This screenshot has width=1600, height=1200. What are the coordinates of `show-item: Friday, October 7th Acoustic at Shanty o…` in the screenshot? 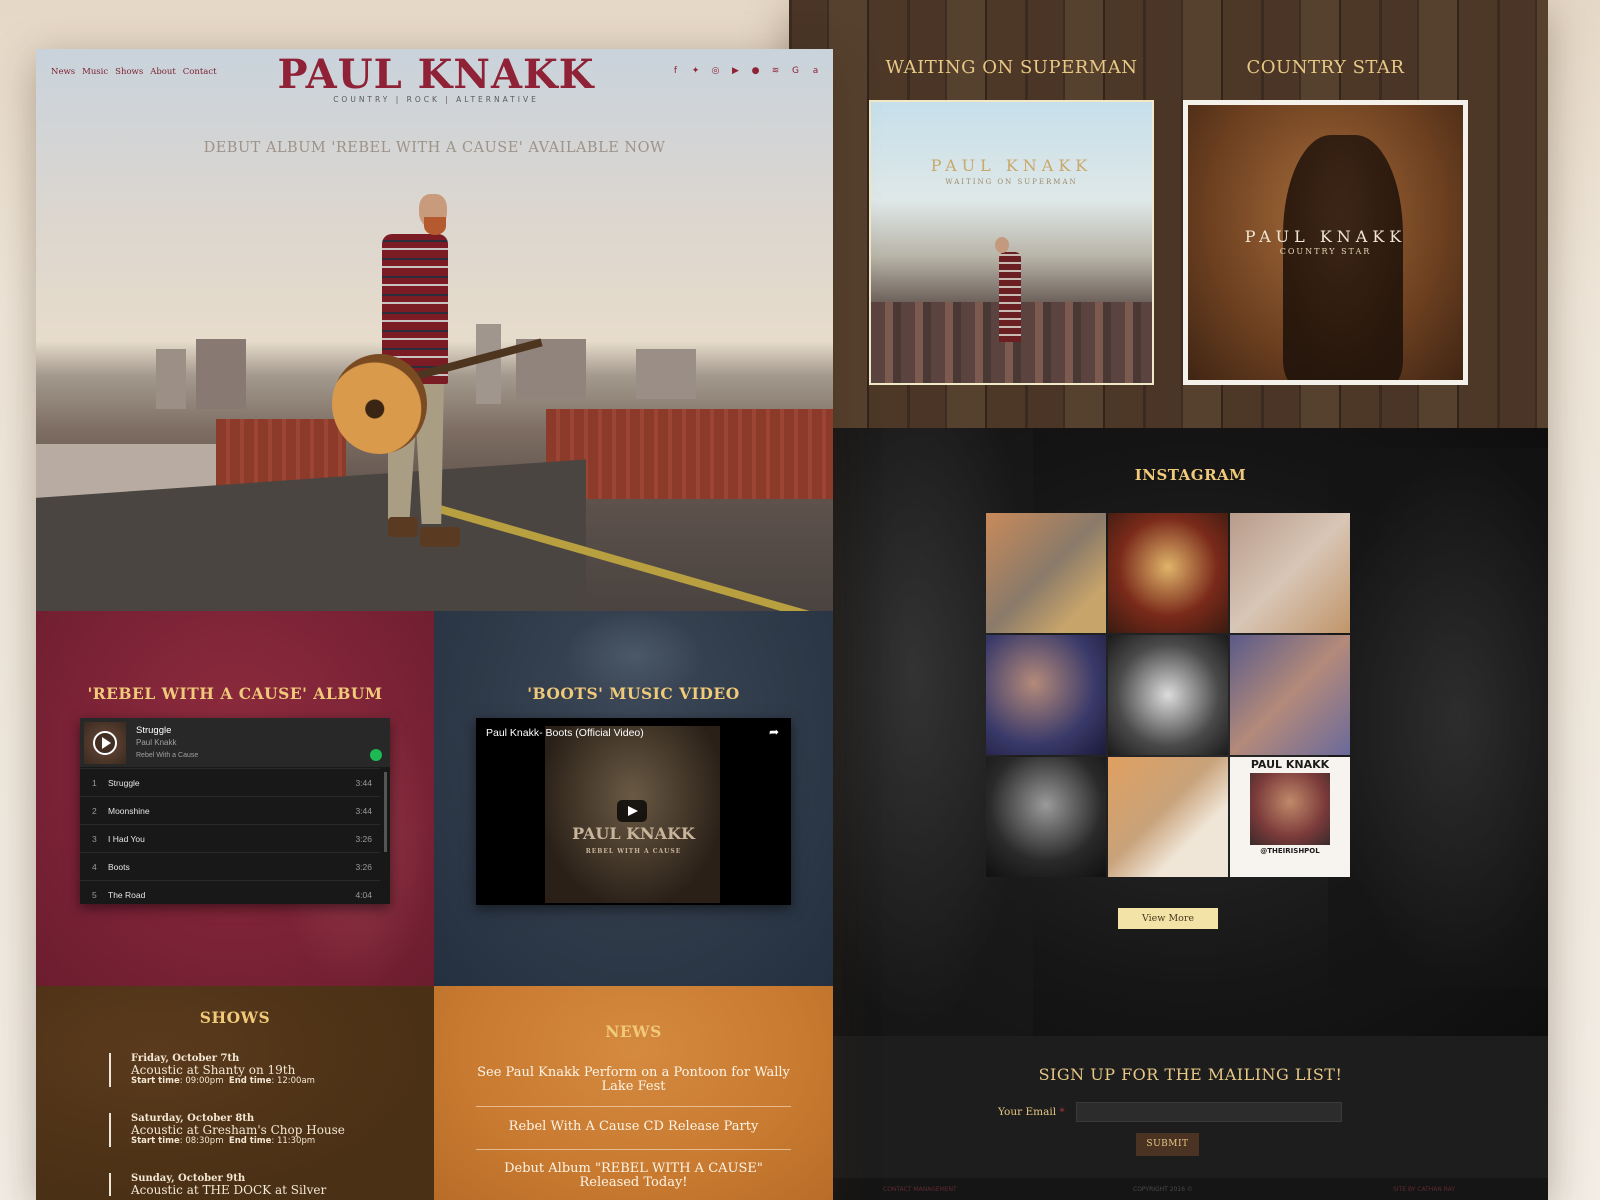 It's located at (259, 1070).